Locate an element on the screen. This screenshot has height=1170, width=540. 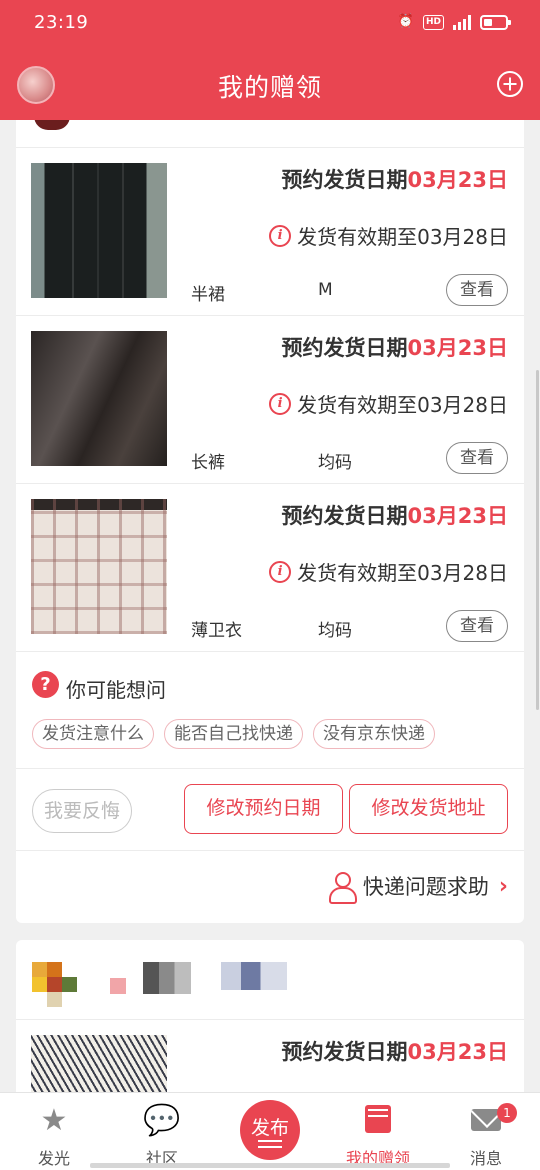
status-bar: 23:19 ⏰ HD is located at coordinates (270, 24).